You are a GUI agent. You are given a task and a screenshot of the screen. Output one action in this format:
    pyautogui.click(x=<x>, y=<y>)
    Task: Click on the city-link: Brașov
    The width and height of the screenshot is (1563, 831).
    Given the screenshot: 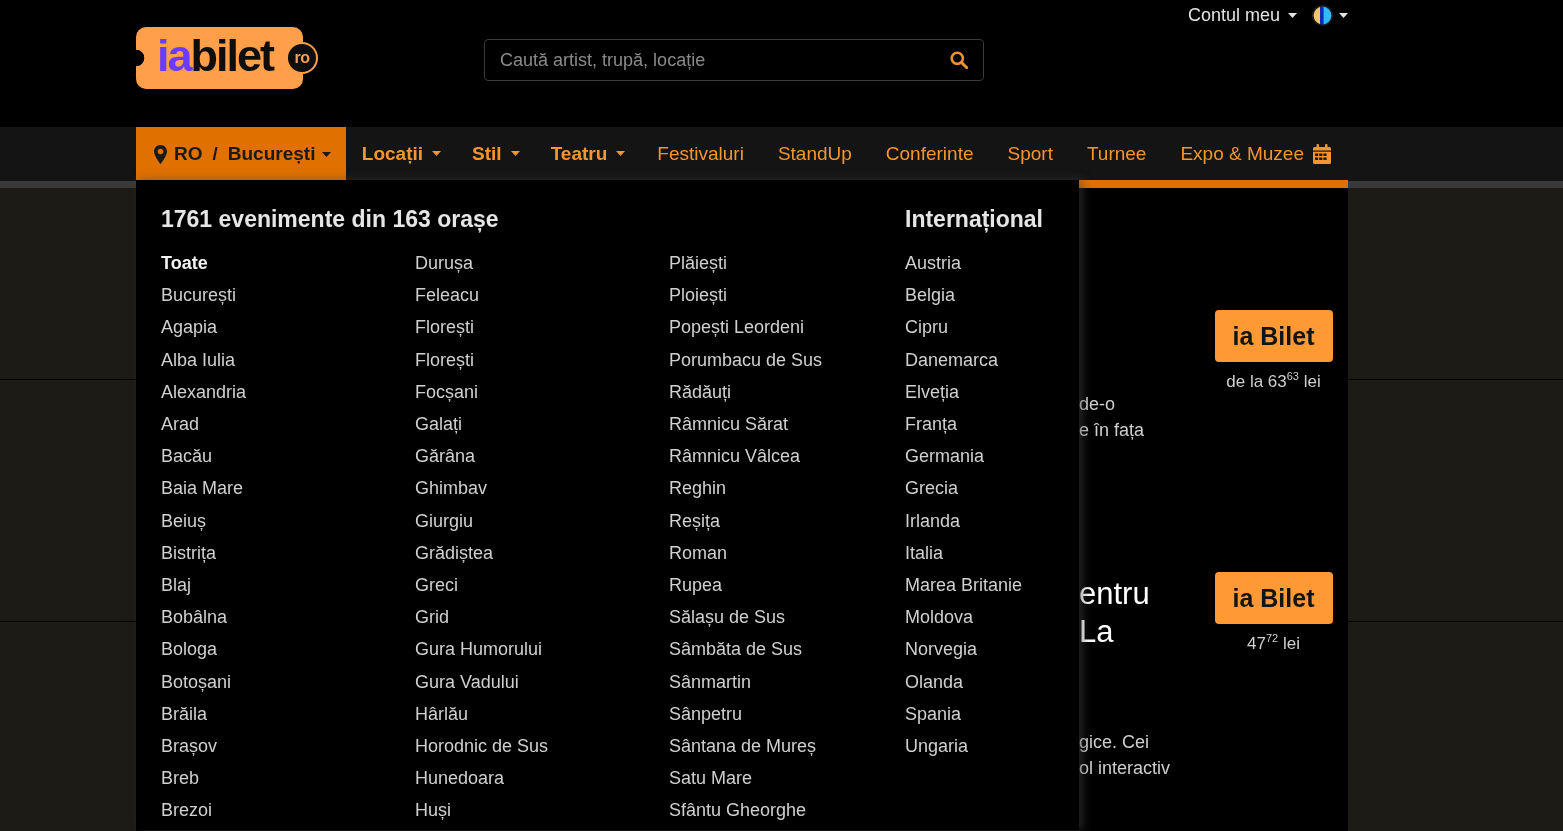 What is the action you would take?
    pyautogui.click(x=189, y=746)
    